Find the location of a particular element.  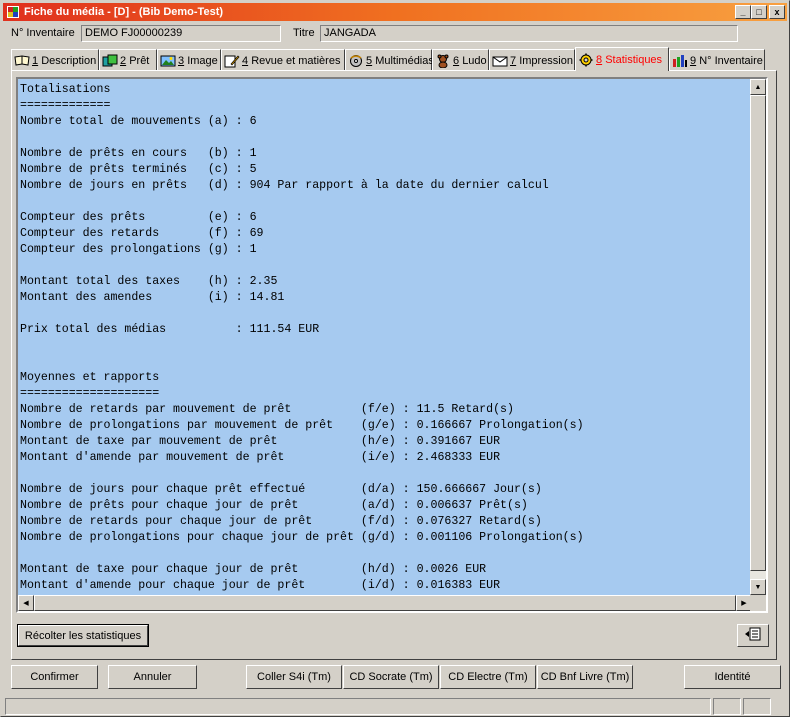

tab-revue: 4 Revue et matières is located at coordinates (283, 60).